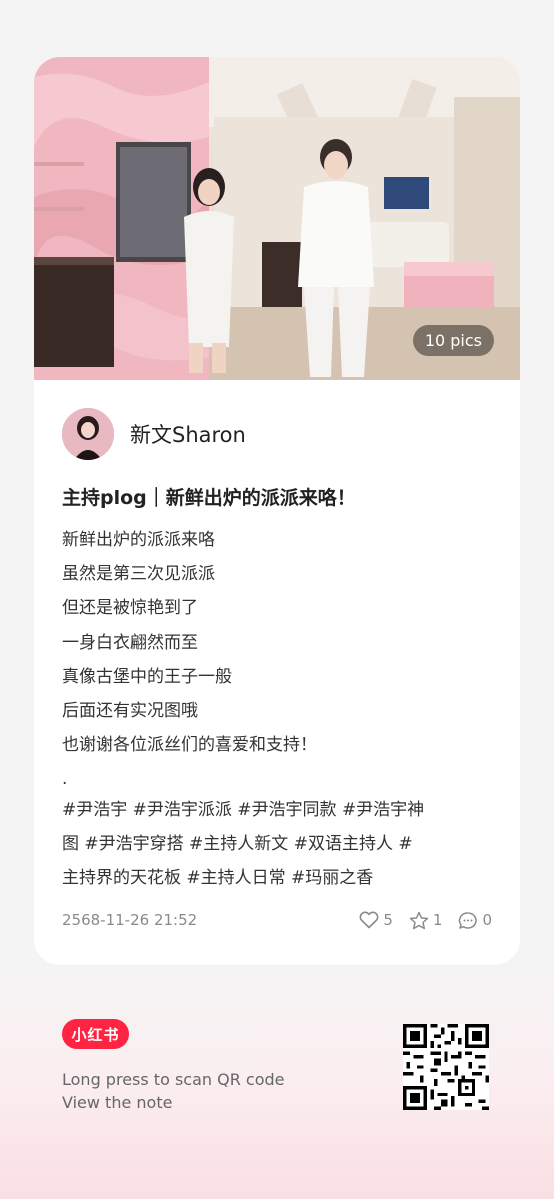  I want to click on avatar, so click(88, 434).